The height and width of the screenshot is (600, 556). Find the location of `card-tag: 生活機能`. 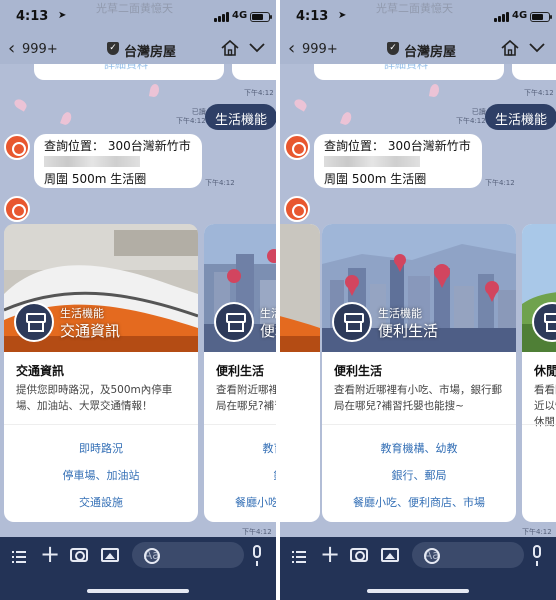

card-tag: 生活機能 is located at coordinates (268, 313).